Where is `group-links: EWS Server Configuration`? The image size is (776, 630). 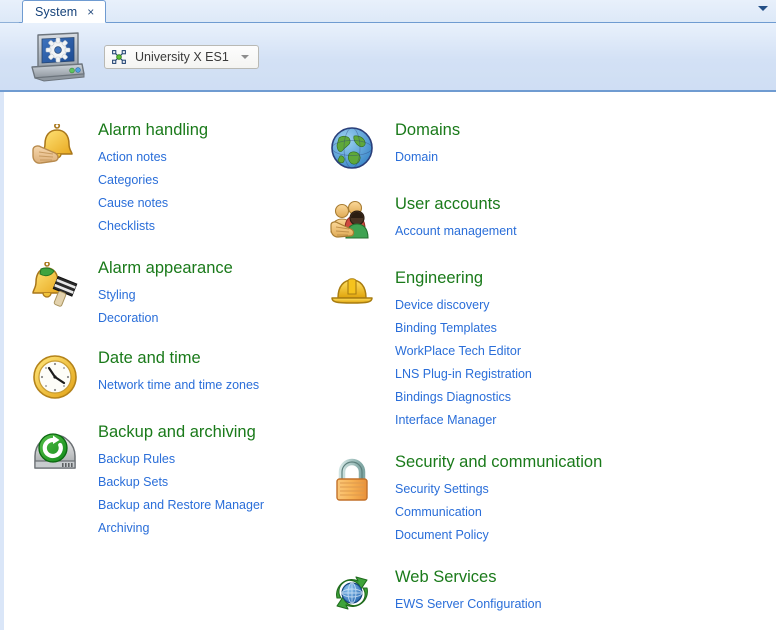
group-links: EWS Server Configuration is located at coordinates (570, 604).